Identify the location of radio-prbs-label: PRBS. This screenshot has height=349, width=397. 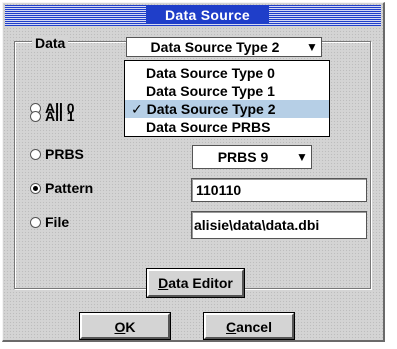
(64, 154).